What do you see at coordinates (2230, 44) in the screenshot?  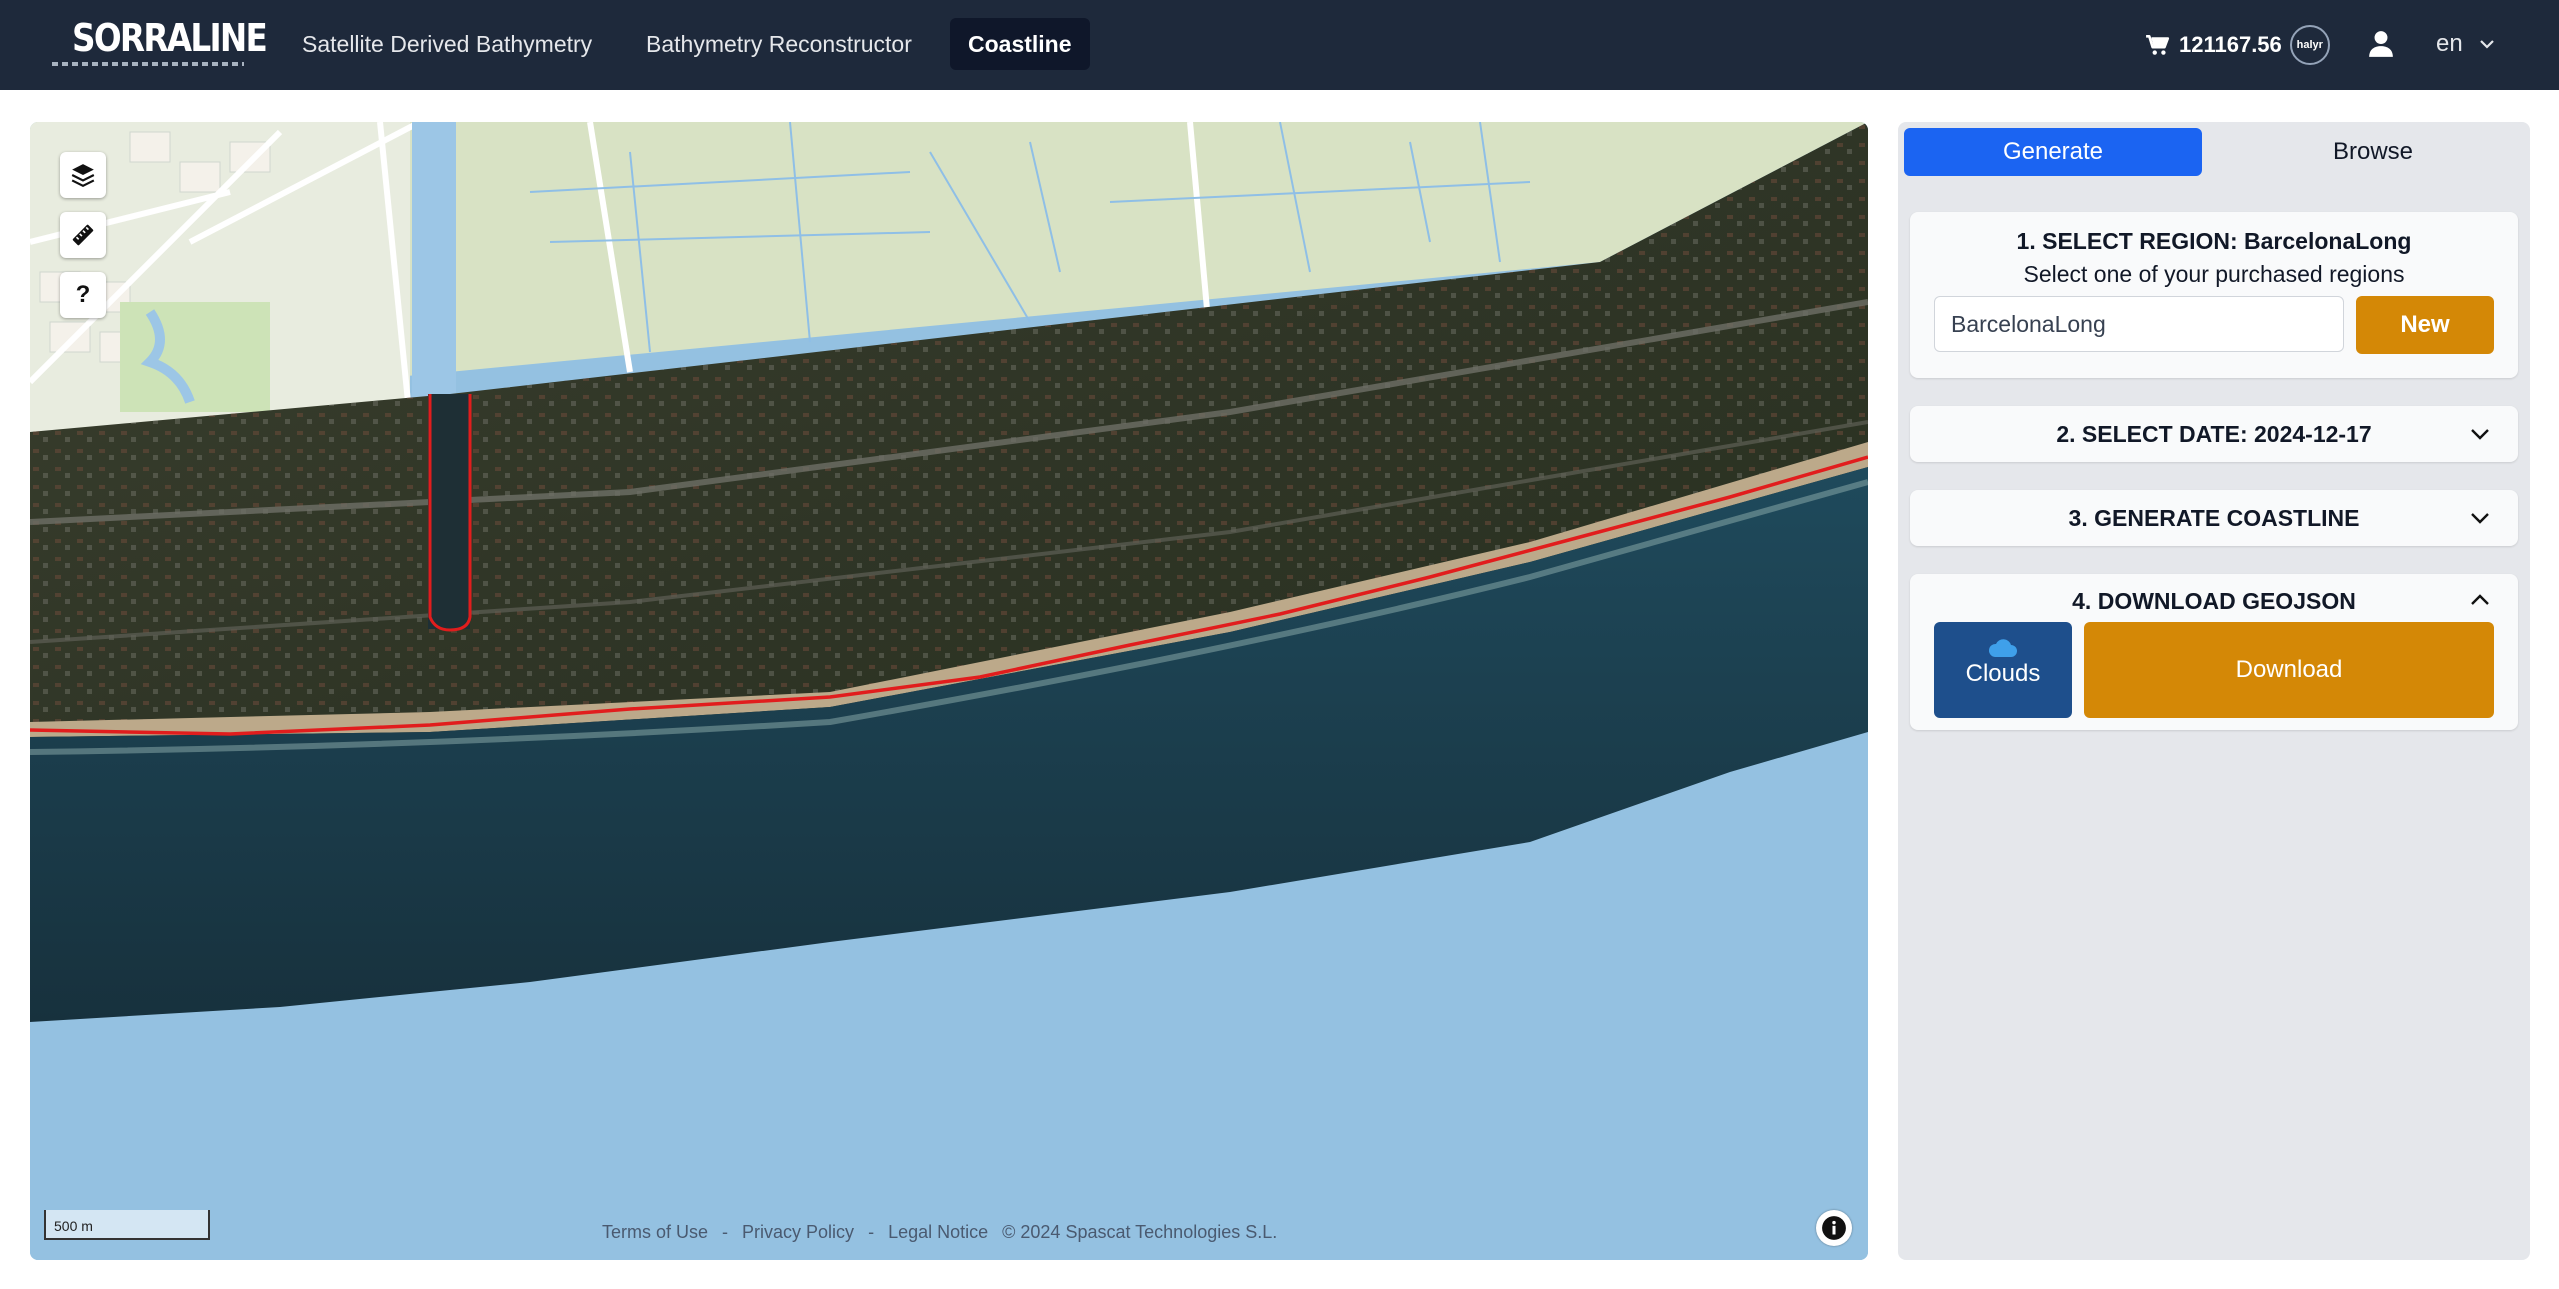 I see `credits-value: 121167.56` at bounding box center [2230, 44].